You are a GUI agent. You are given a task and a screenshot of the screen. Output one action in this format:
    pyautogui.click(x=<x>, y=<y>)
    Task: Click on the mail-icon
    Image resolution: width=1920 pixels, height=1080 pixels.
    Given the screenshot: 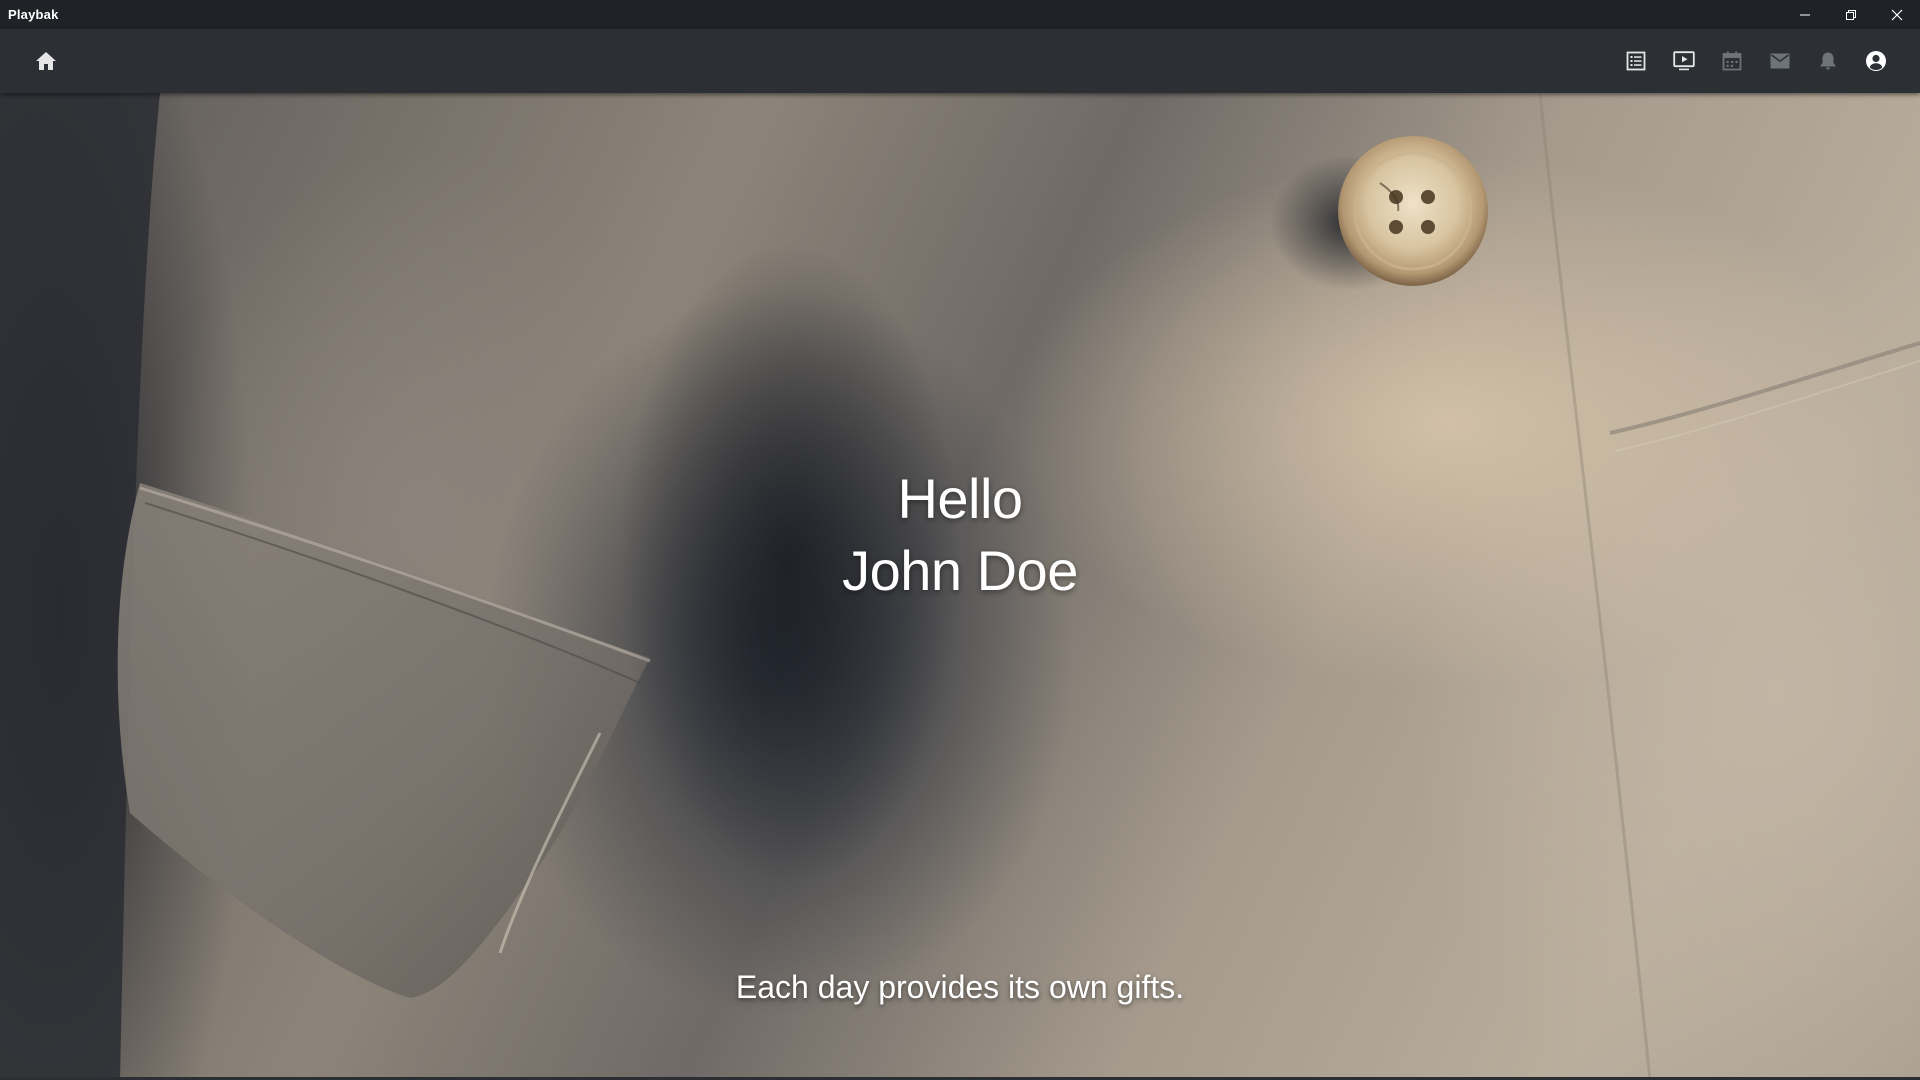 What is the action you would take?
    pyautogui.click(x=1780, y=61)
    